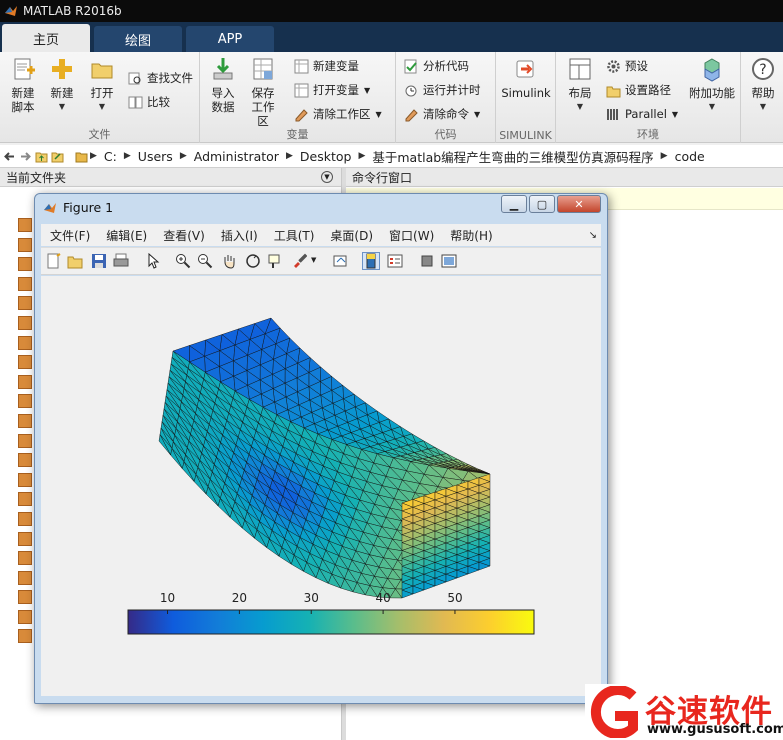  I want to click on analyze-code-label: 分析代码, so click(446, 66).